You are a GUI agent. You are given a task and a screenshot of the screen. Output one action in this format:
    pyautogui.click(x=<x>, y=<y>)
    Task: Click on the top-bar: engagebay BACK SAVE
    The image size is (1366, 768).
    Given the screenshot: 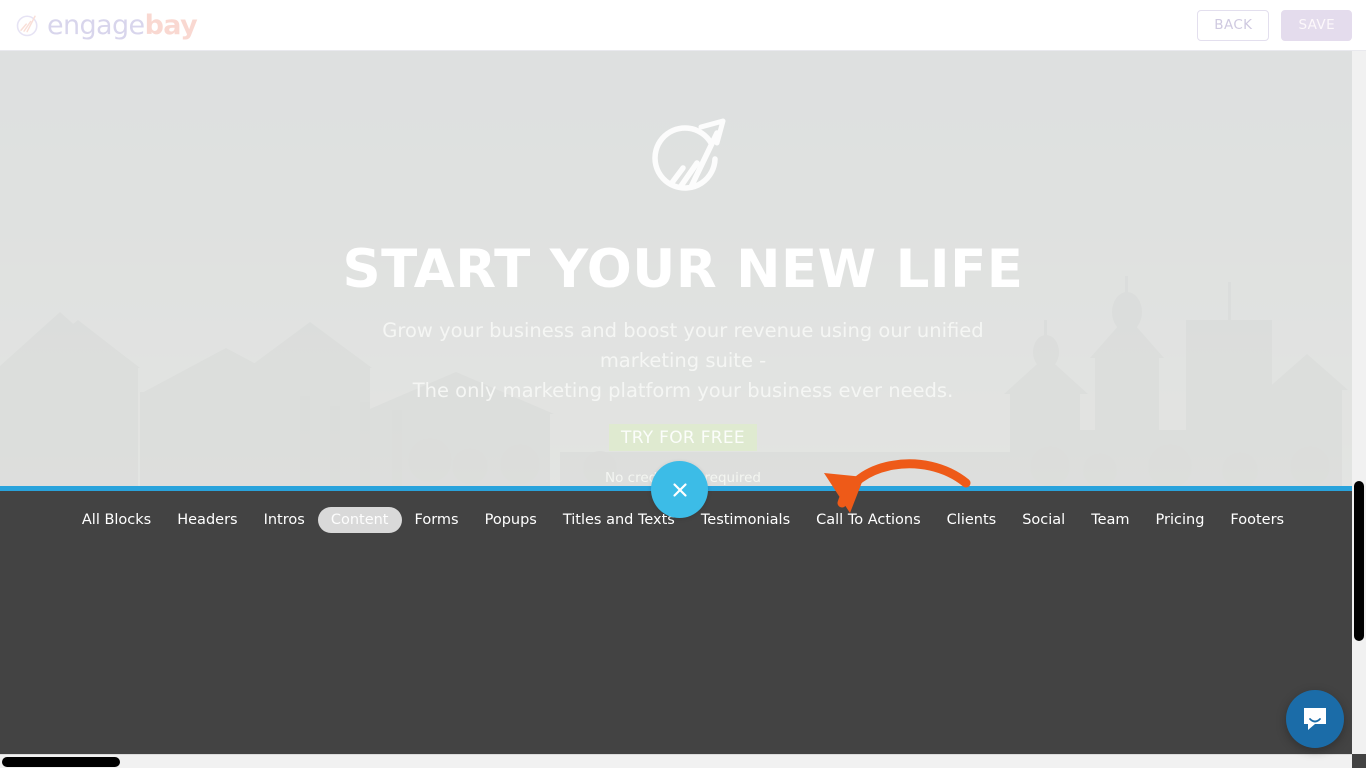 What is the action you would take?
    pyautogui.click(x=683, y=25)
    